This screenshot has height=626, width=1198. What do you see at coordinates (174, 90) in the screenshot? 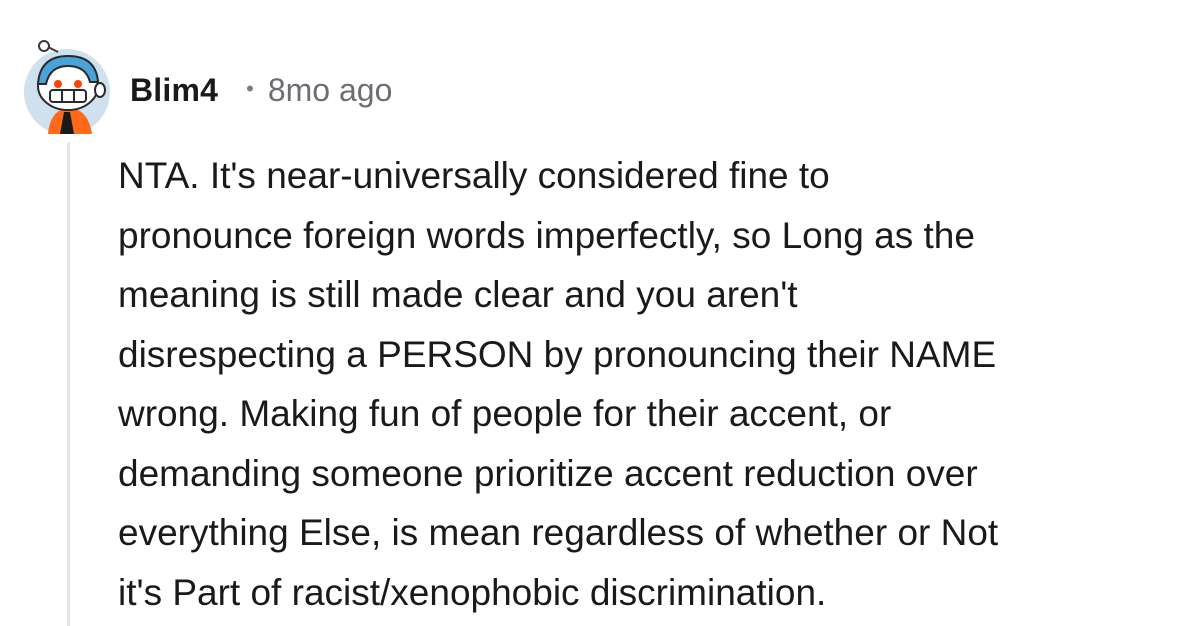
I see `username-link: Blim4` at bounding box center [174, 90].